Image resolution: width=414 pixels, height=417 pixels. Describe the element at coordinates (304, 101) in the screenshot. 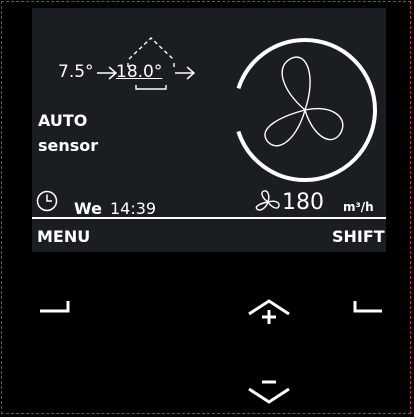

I see `fan-icon` at that location.